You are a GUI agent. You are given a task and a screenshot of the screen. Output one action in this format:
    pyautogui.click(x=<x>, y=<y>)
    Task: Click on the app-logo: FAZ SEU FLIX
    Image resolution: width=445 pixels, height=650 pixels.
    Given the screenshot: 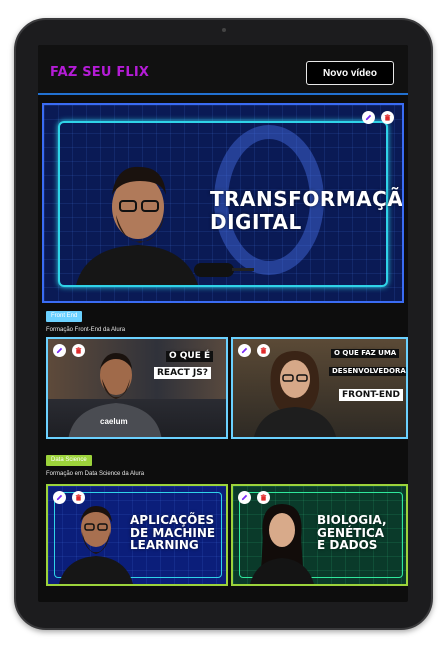 What is the action you would take?
    pyautogui.click(x=99, y=72)
    